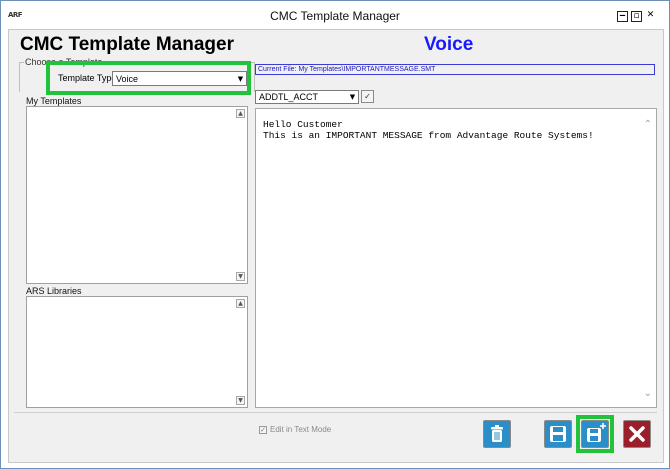 Image resolution: width=670 pixels, height=469 pixels. What do you see at coordinates (54, 291) in the screenshot?
I see `ars-libraries-label: ARS Libraries` at bounding box center [54, 291].